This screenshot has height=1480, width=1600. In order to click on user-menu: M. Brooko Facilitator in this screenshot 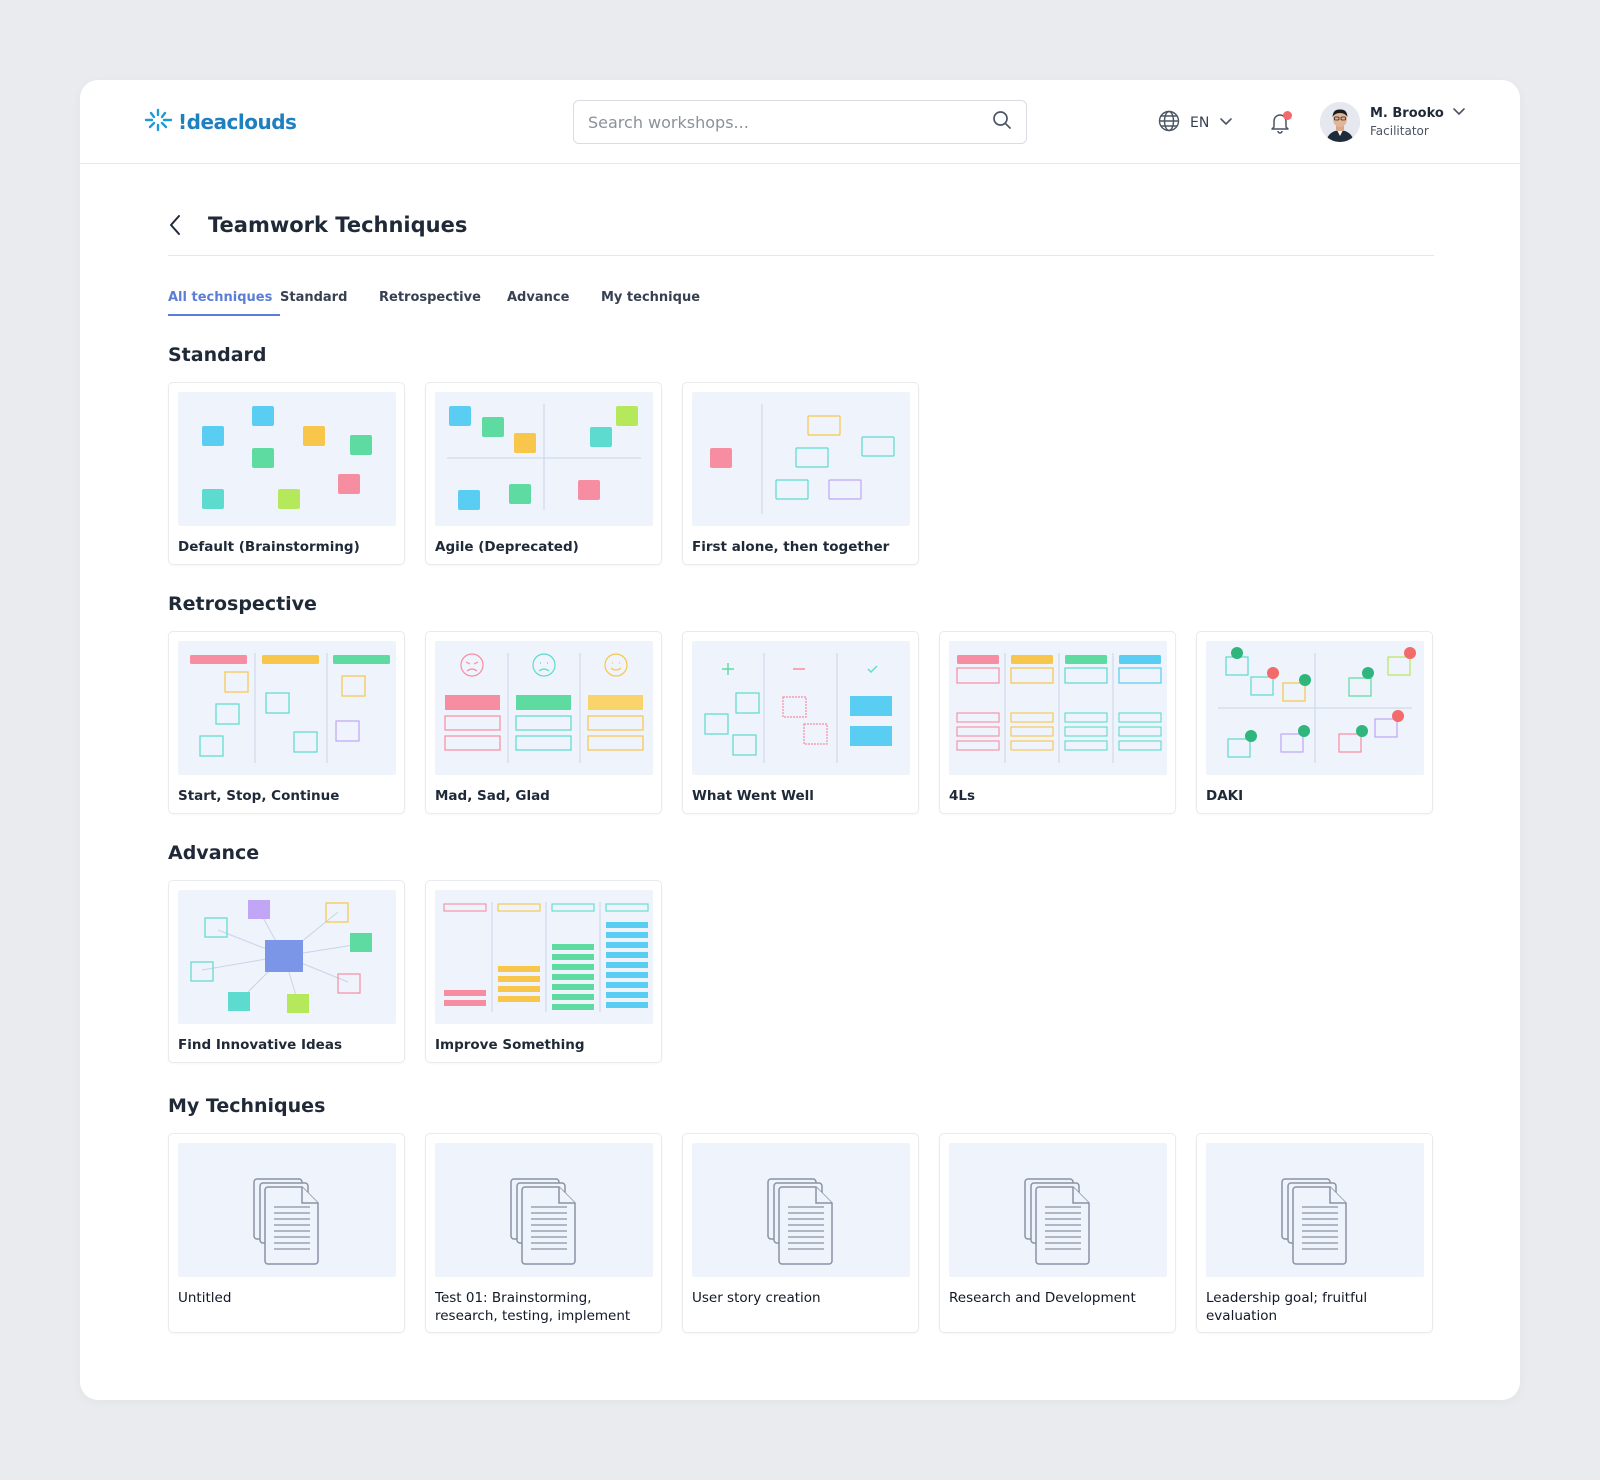, I will do `click(1393, 122)`.